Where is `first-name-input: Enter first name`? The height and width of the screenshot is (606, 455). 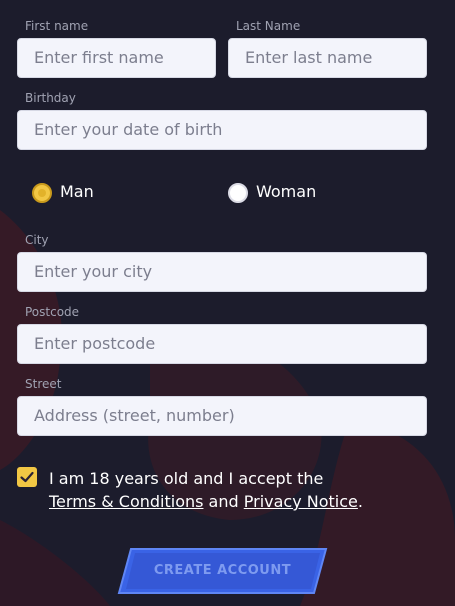
first-name-input: Enter first name is located at coordinates (116, 58).